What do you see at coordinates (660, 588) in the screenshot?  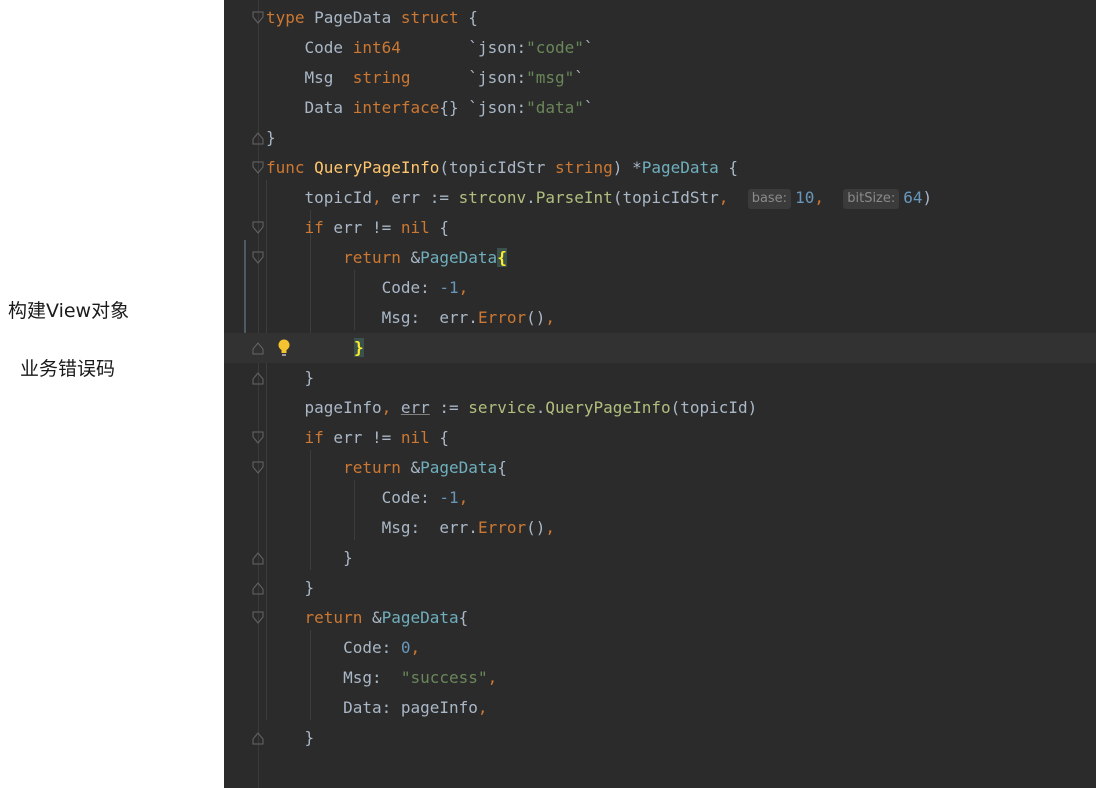 I see `code-line-20: }` at bounding box center [660, 588].